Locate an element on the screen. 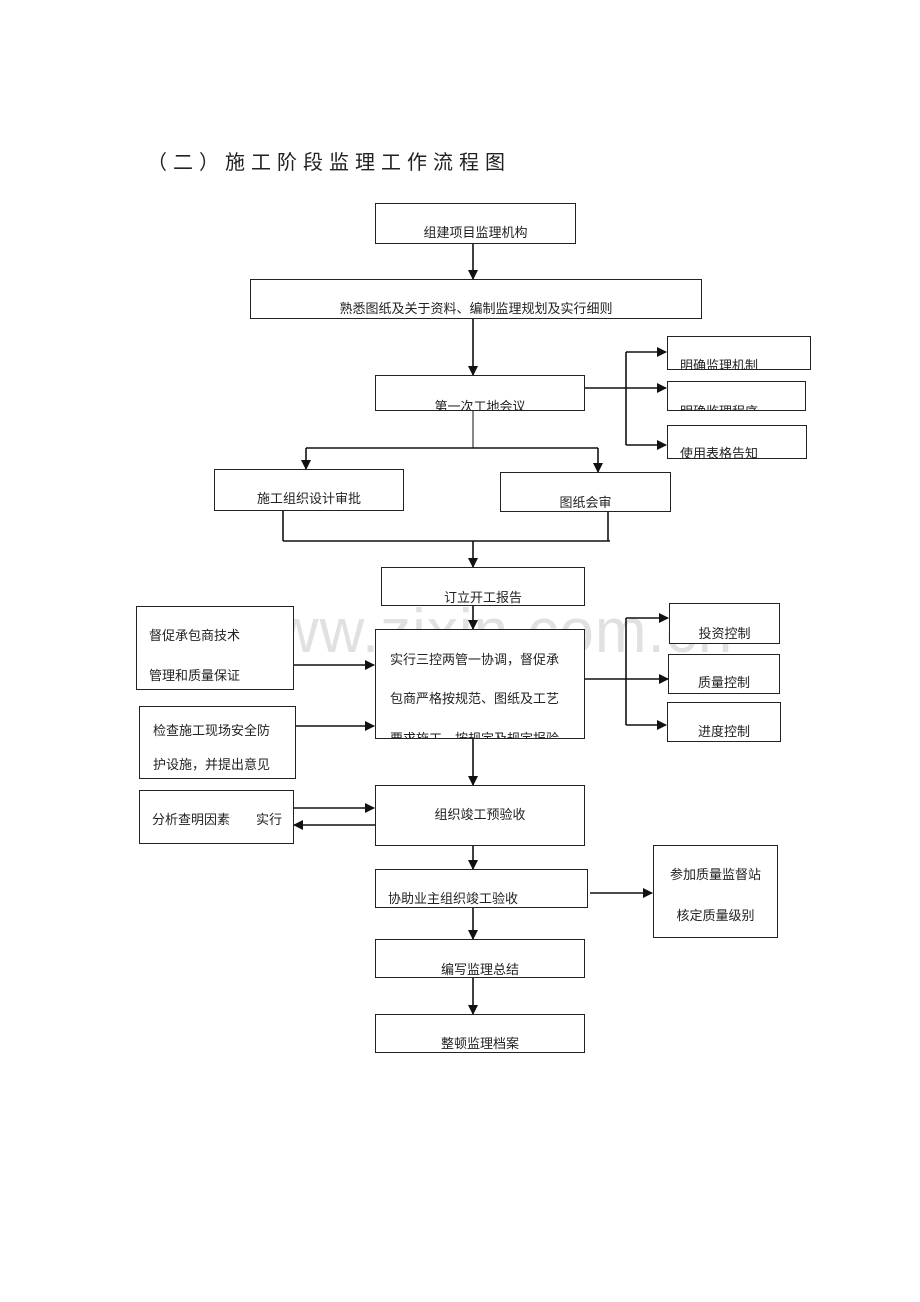  node-label: 协助业主组织竣工验收 is located at coordinates (453, 899).